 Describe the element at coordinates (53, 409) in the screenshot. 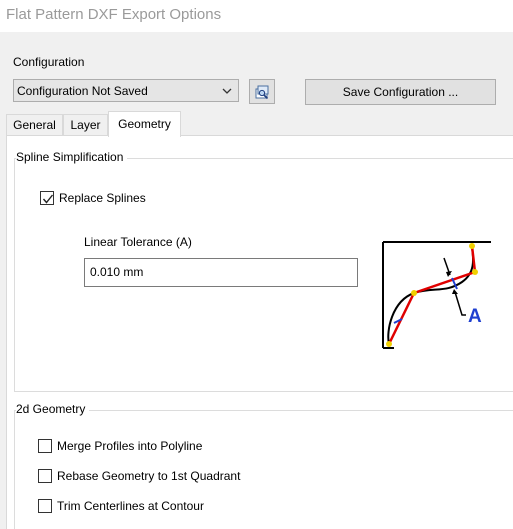

I see `2d-geometry-title: 2d Geometry` at that location.